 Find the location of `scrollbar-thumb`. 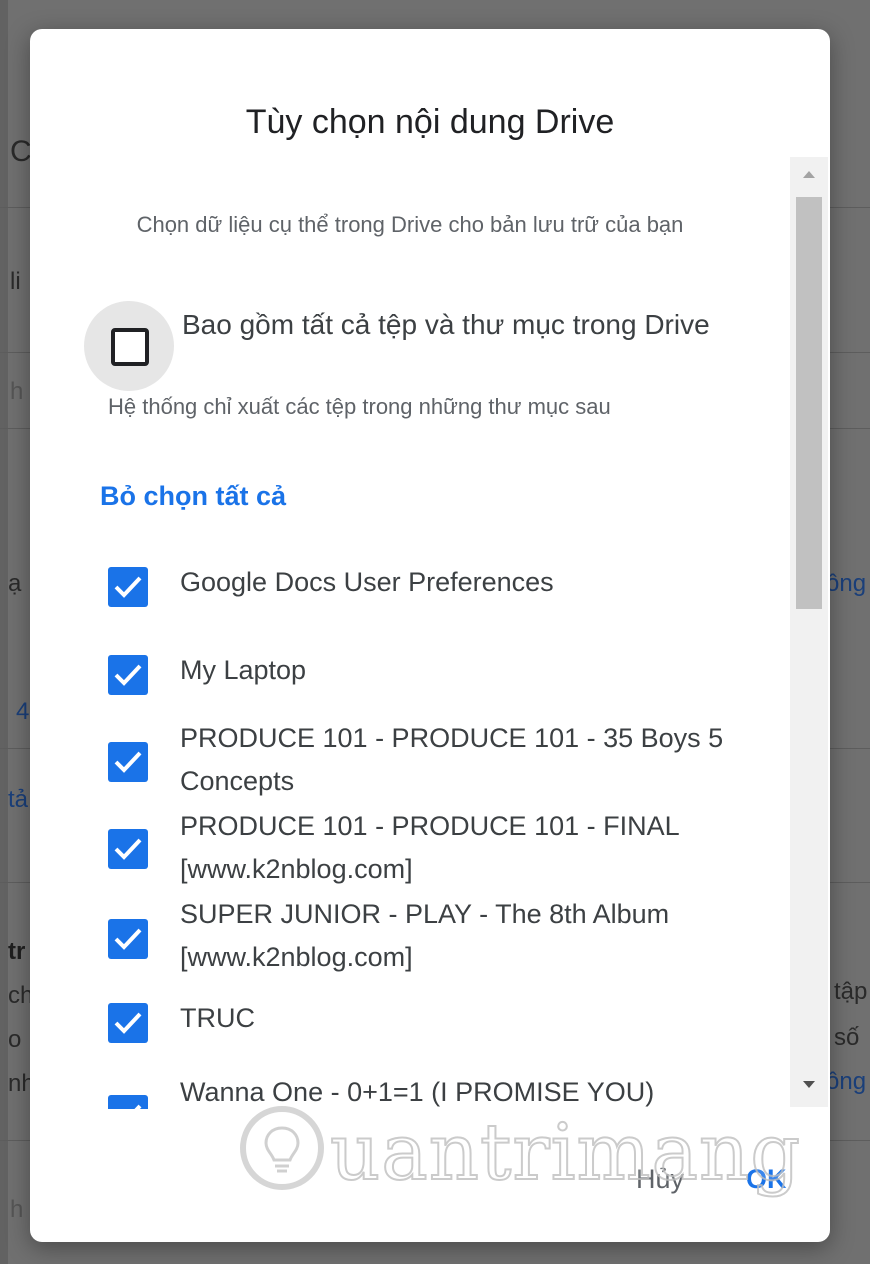

scrollbar-thumb is located at coordinates (809, 403).